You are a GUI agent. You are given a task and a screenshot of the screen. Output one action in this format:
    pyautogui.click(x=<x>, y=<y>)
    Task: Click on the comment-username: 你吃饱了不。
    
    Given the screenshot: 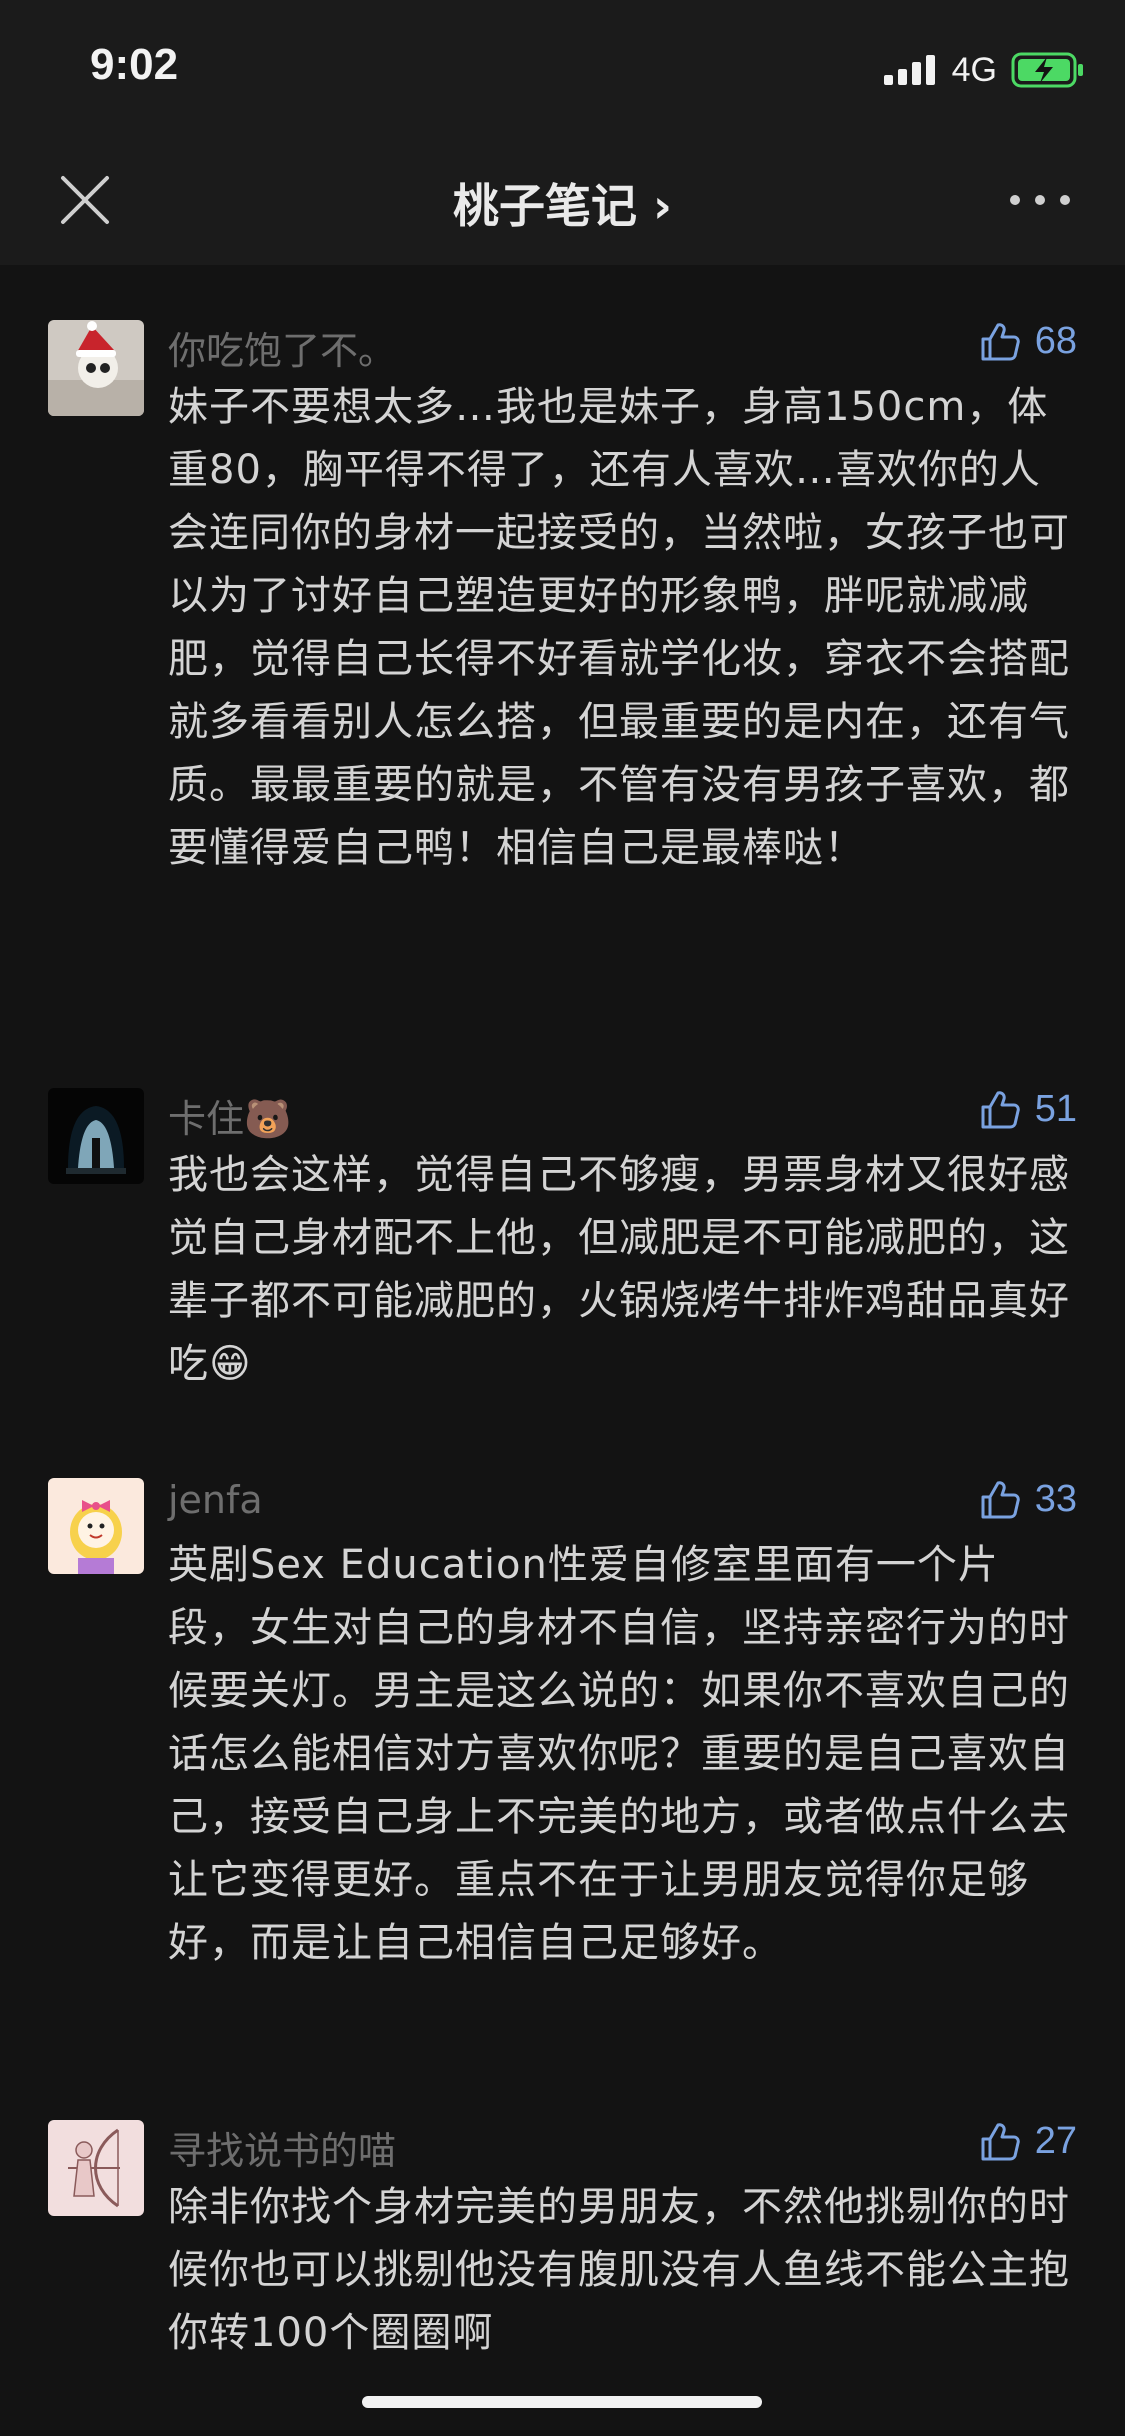 What is the action you would take?
    pyautogui.click(x=282, y=347)
    